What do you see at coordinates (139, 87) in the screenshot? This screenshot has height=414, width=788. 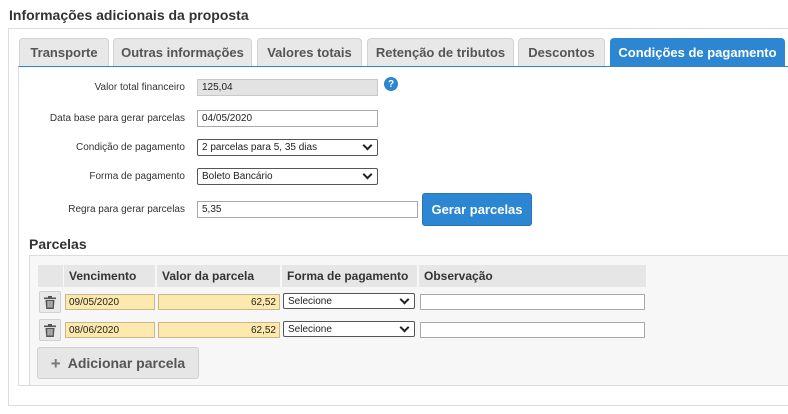 I see `valor-total-label: Valor total financeiro` at bounding box center [139, 87].